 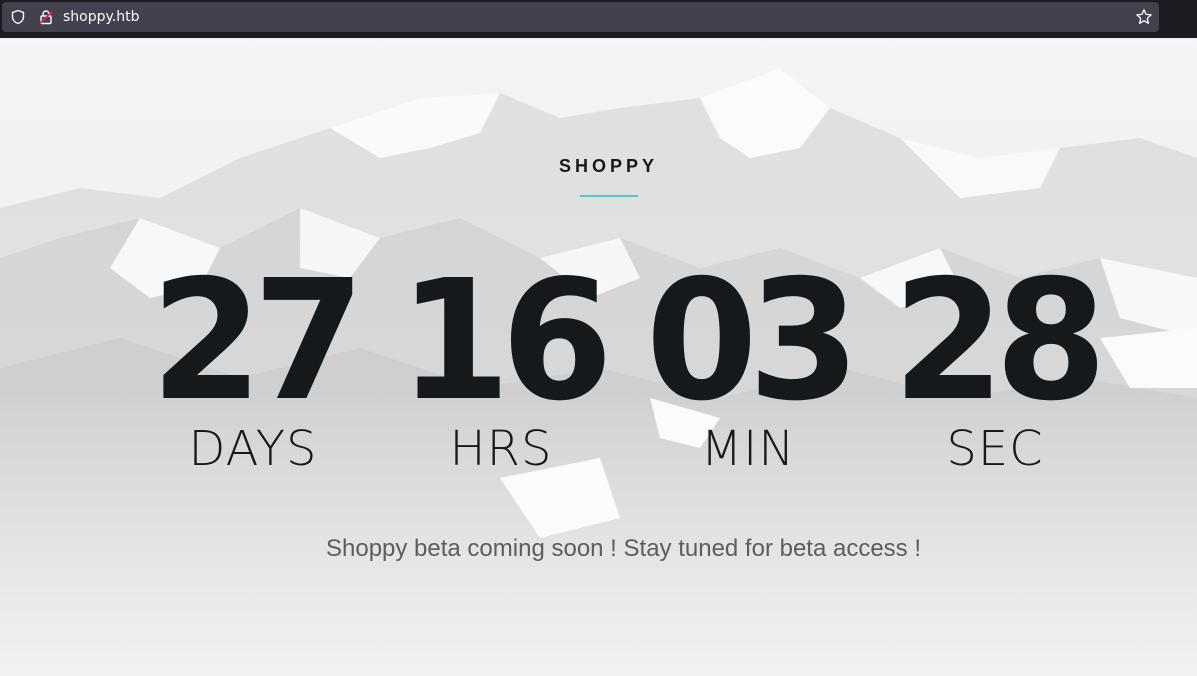 I want to click on countdown-hours-value: 16, so click(x=505, y=341).